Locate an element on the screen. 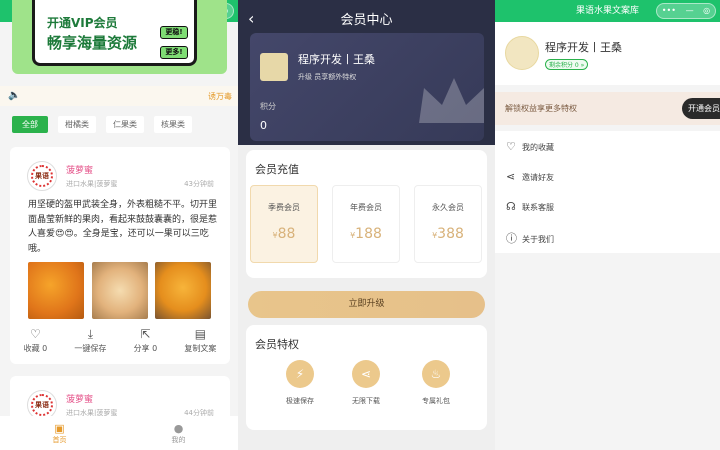 Image resolution: width=720 pixels, height=450 pixels. save-button: ⤓ 一键保存 is located at coordinates (90, 340).